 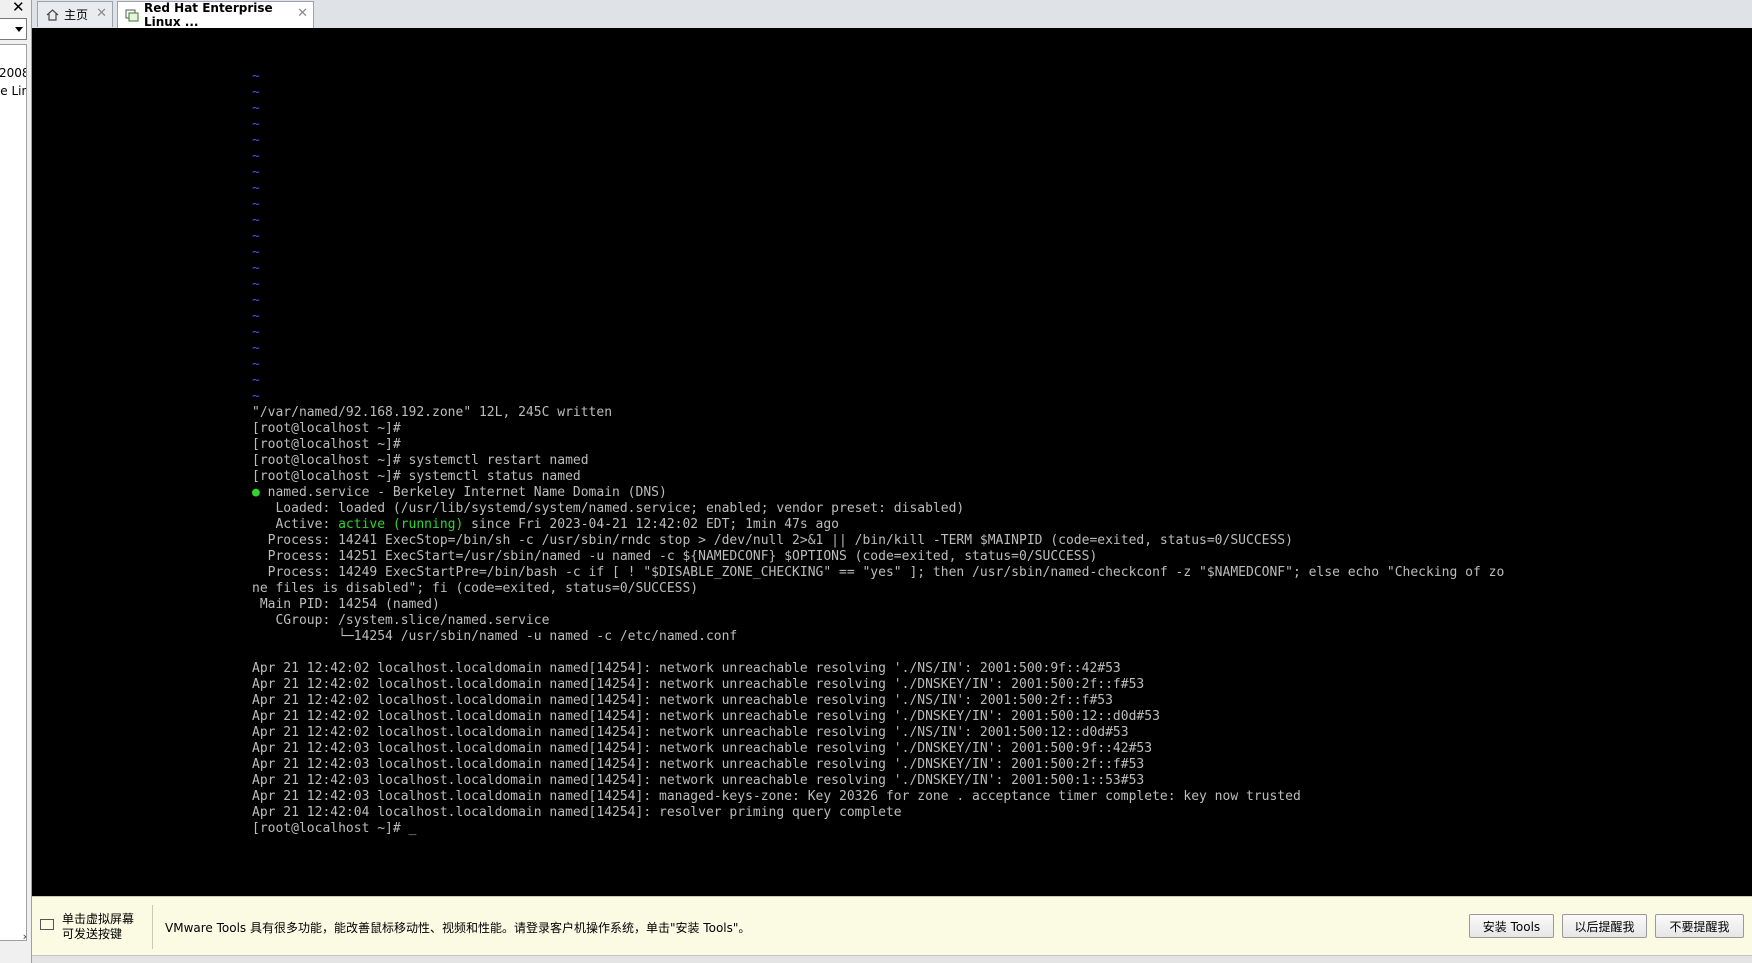 I want to click on text-cursor: _, so click(x=412, y=828).